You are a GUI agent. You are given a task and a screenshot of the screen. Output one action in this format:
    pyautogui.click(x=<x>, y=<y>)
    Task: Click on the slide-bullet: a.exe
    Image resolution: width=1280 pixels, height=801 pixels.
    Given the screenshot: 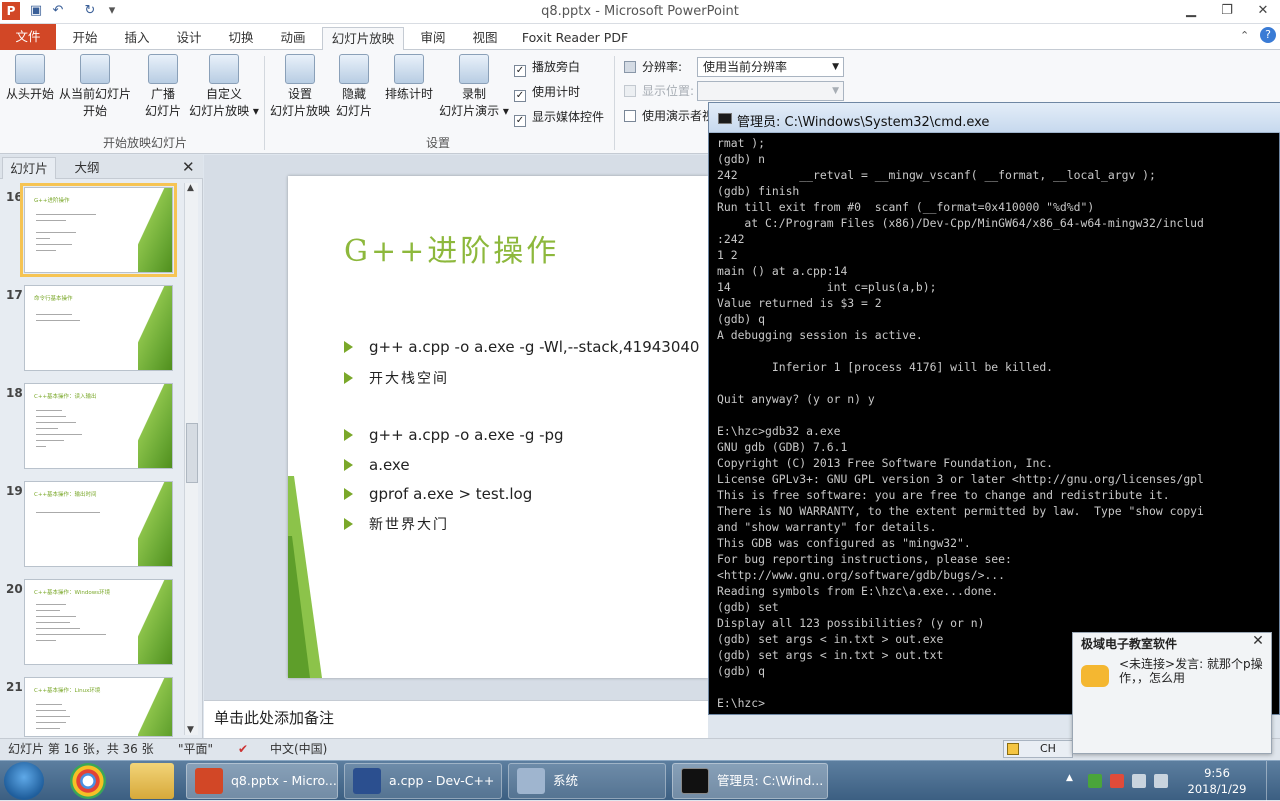 What is the action you would take?
    pyautogui.click(x=377, y=465)
    